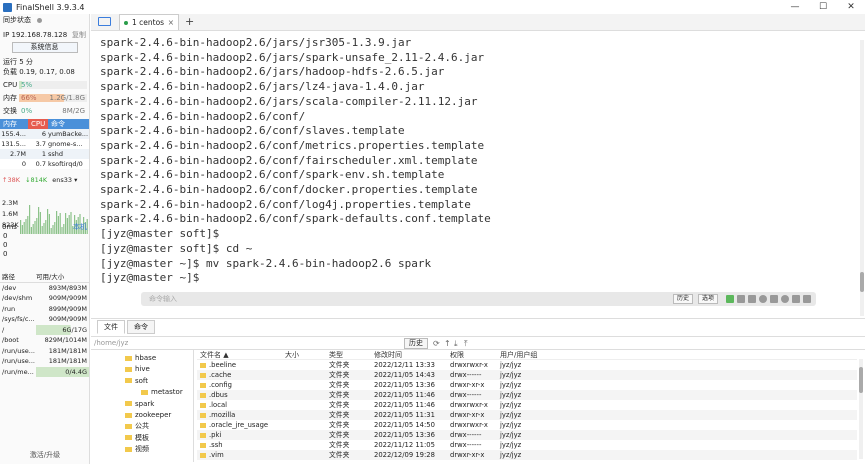  Describe the element at coordinates (241, 375) in the screenshot. I see `file-name: .cache` at that location.